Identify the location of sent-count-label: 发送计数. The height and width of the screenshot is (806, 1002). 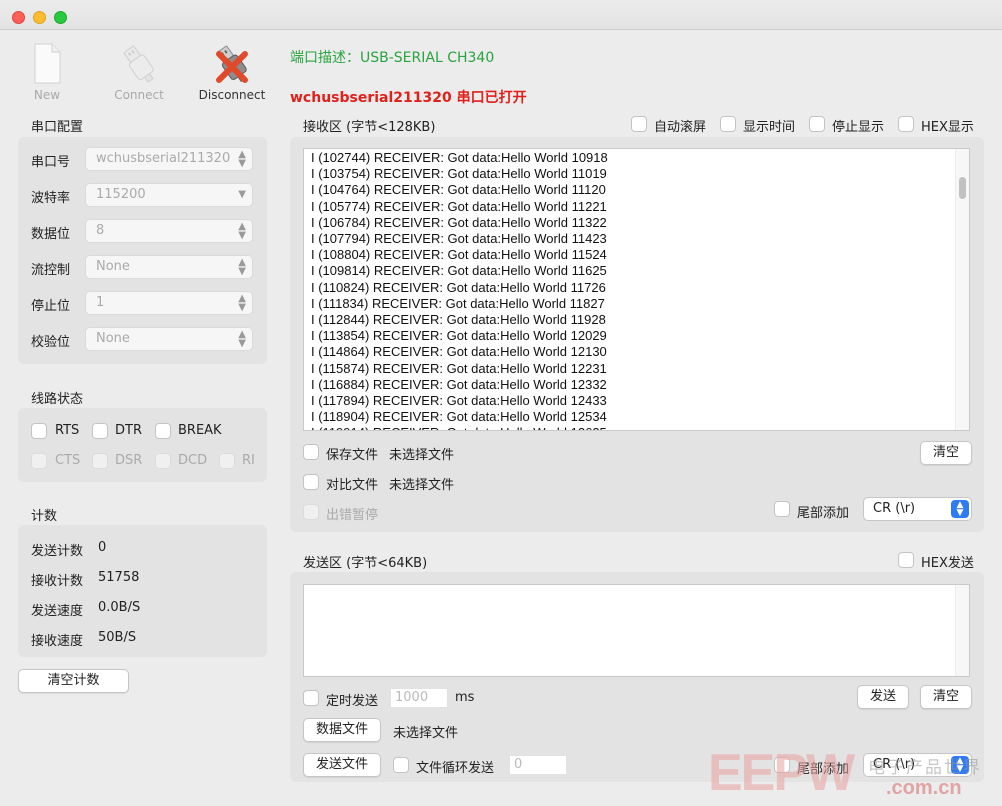
(57, 551).